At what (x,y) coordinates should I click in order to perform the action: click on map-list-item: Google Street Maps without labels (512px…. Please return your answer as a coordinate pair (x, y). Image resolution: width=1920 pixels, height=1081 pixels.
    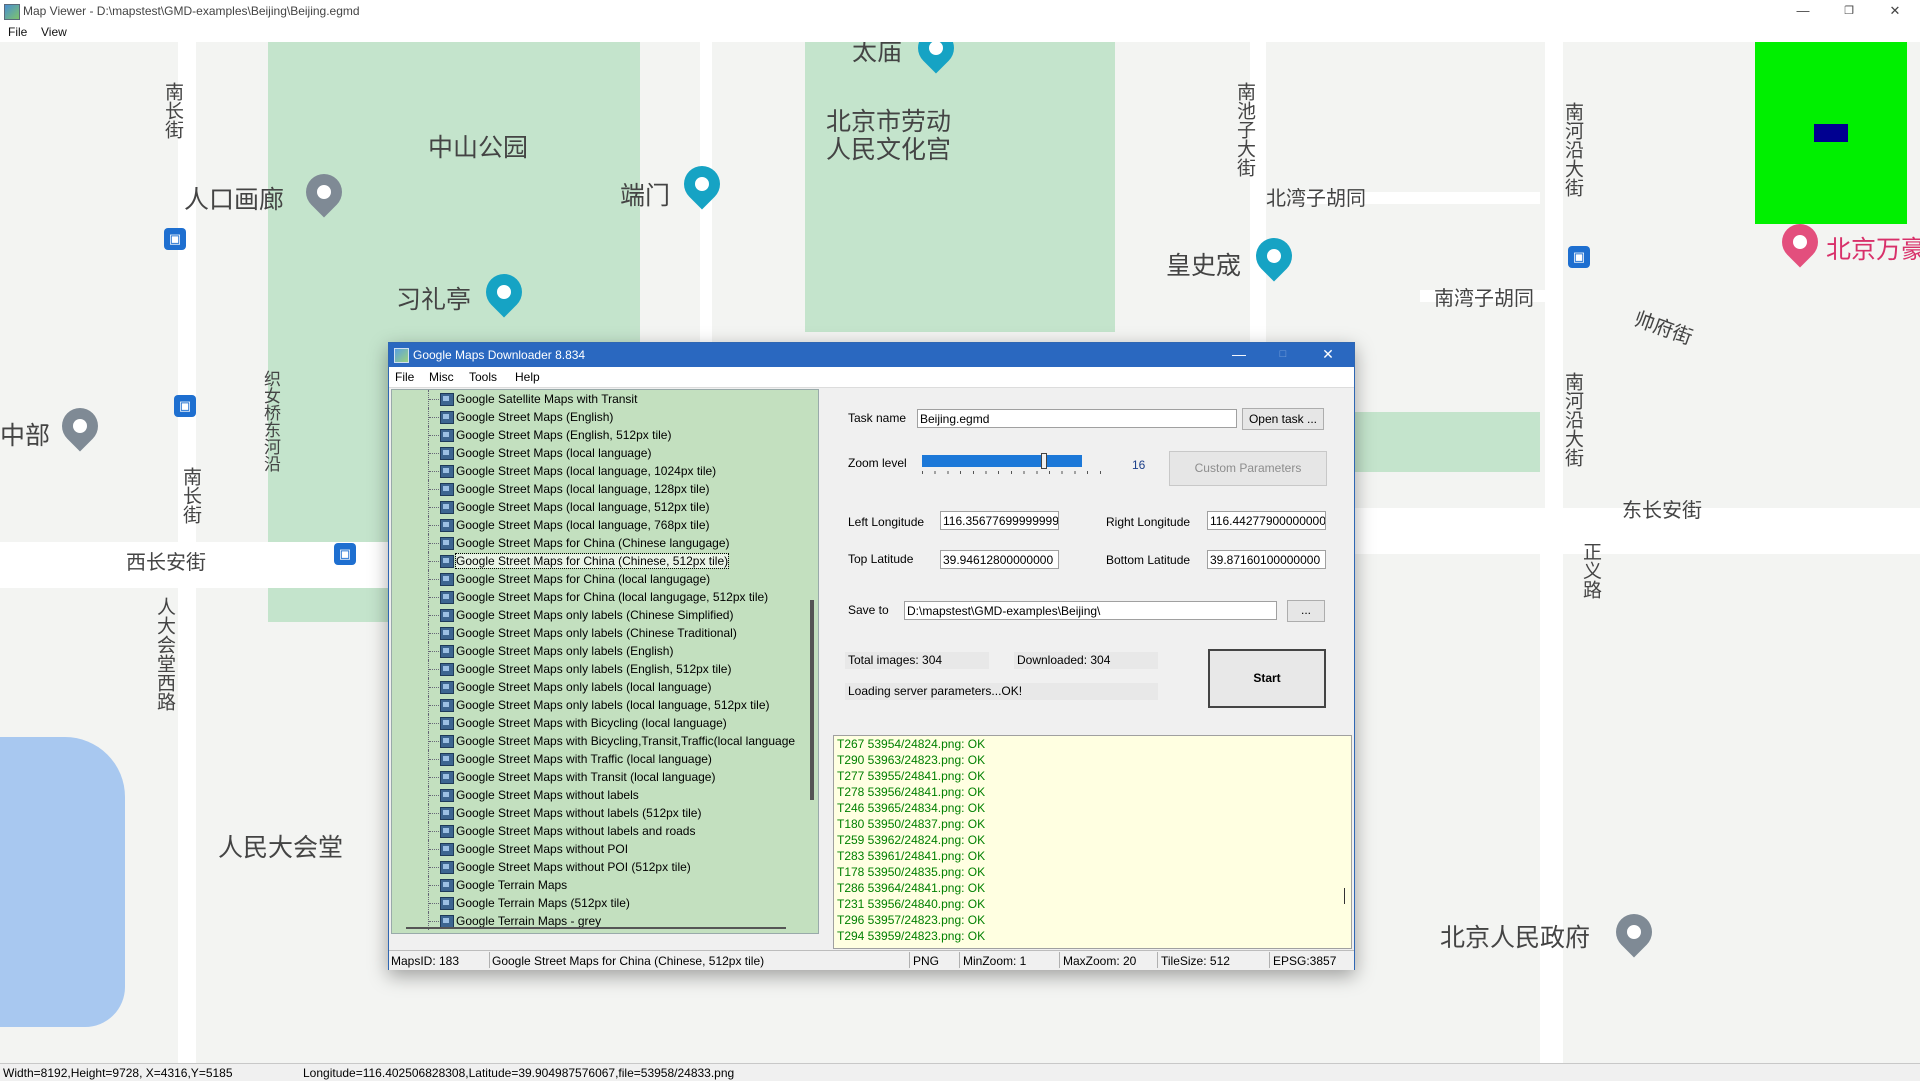
    Looking at the image, I should click on (597, 813).